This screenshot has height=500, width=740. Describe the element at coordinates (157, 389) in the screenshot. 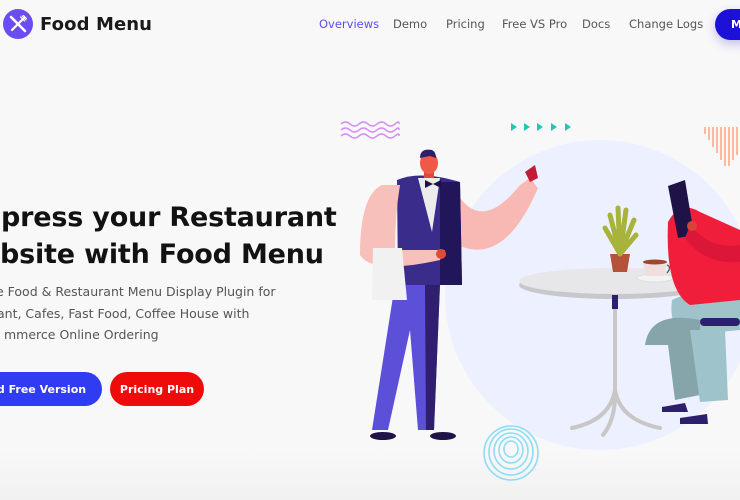

I see `pricing-plan-button: Pricing Plan` at that location.